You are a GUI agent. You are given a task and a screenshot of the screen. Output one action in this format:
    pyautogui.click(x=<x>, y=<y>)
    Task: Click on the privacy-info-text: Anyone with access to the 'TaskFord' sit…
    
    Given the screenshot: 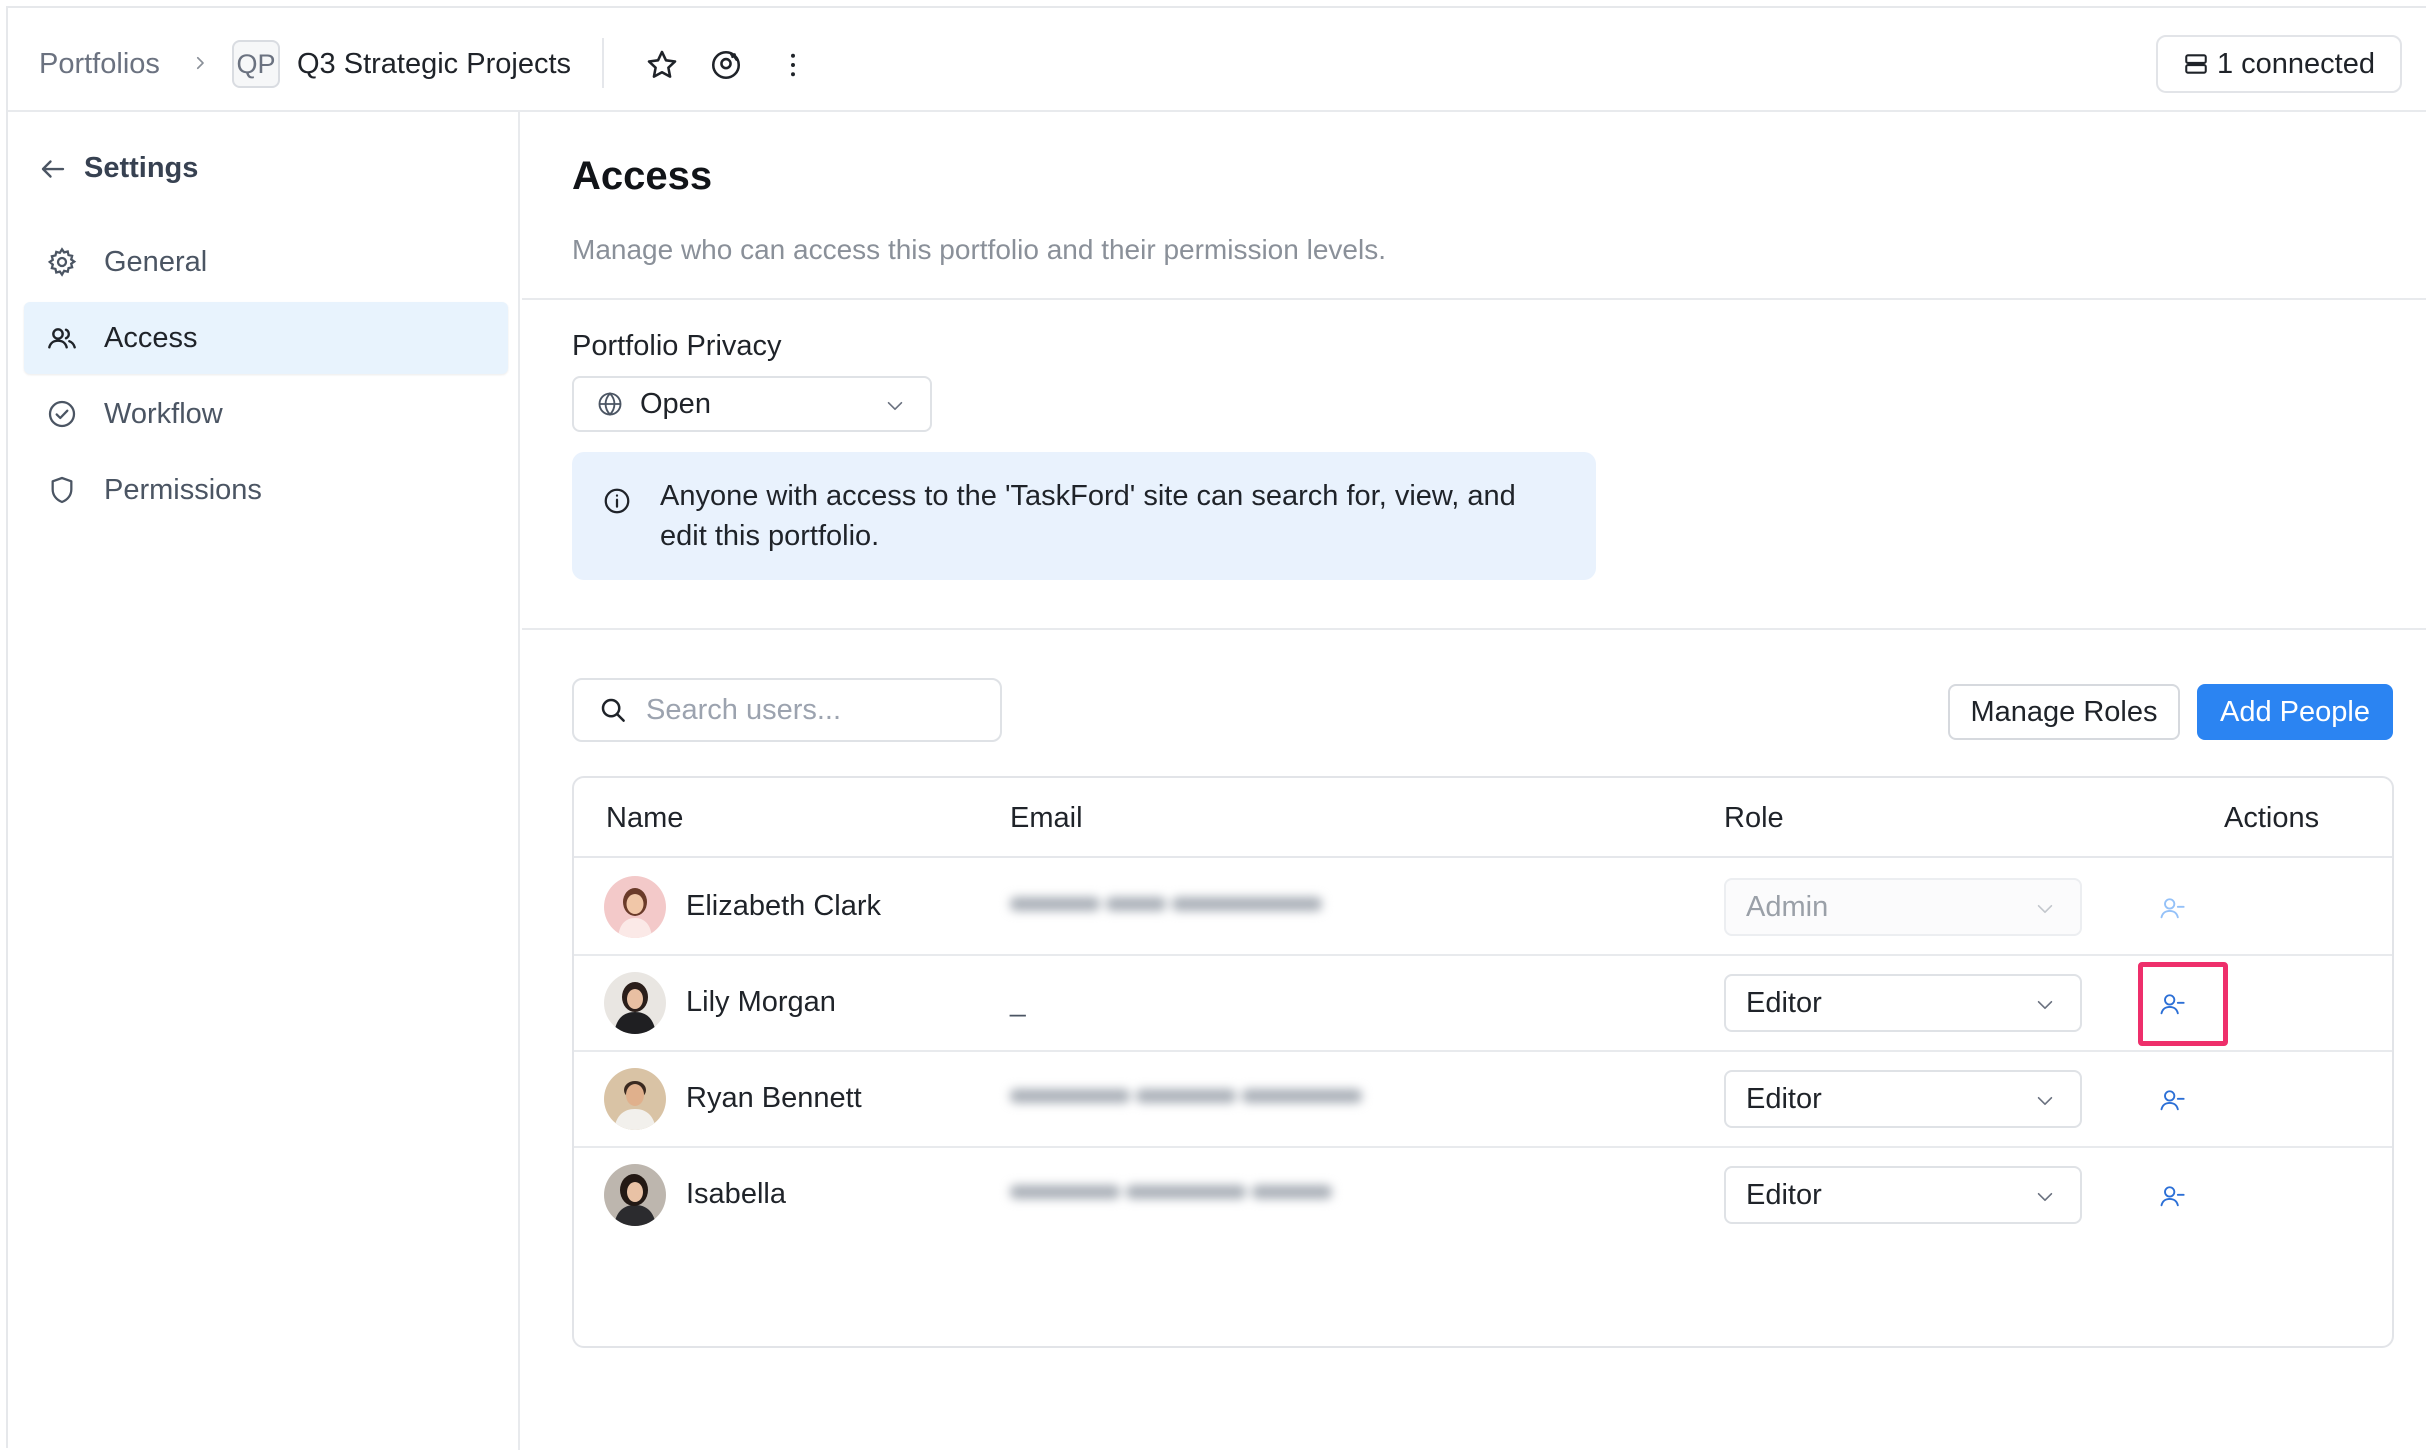 What is the action you would take?
    pyautogui.click(x=1088, y=516)
    